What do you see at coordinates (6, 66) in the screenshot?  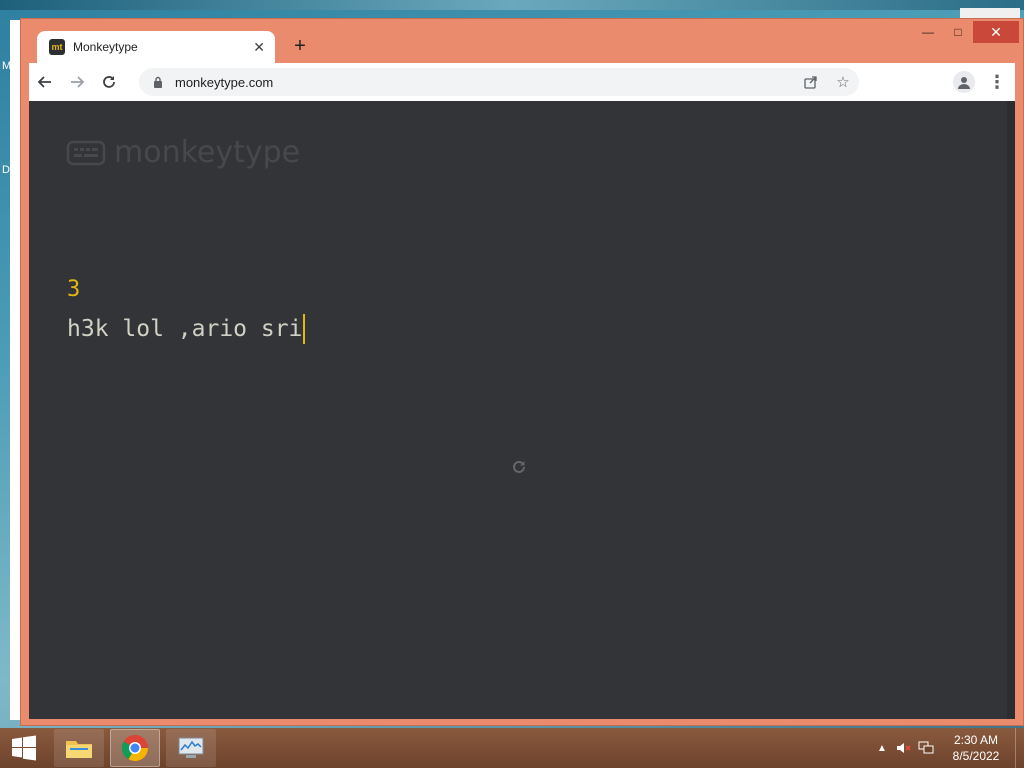 I see `desktop-icon-label: M` at bounding box center [6, 66].